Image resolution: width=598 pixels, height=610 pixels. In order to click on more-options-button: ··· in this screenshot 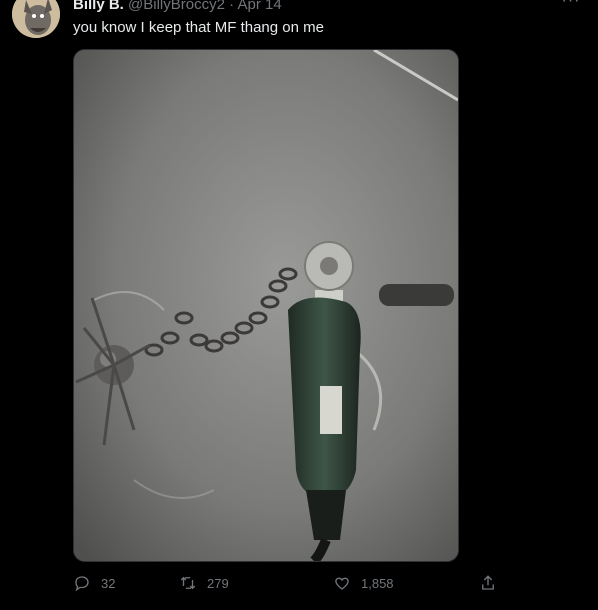, I will do `click(571, 4)`.